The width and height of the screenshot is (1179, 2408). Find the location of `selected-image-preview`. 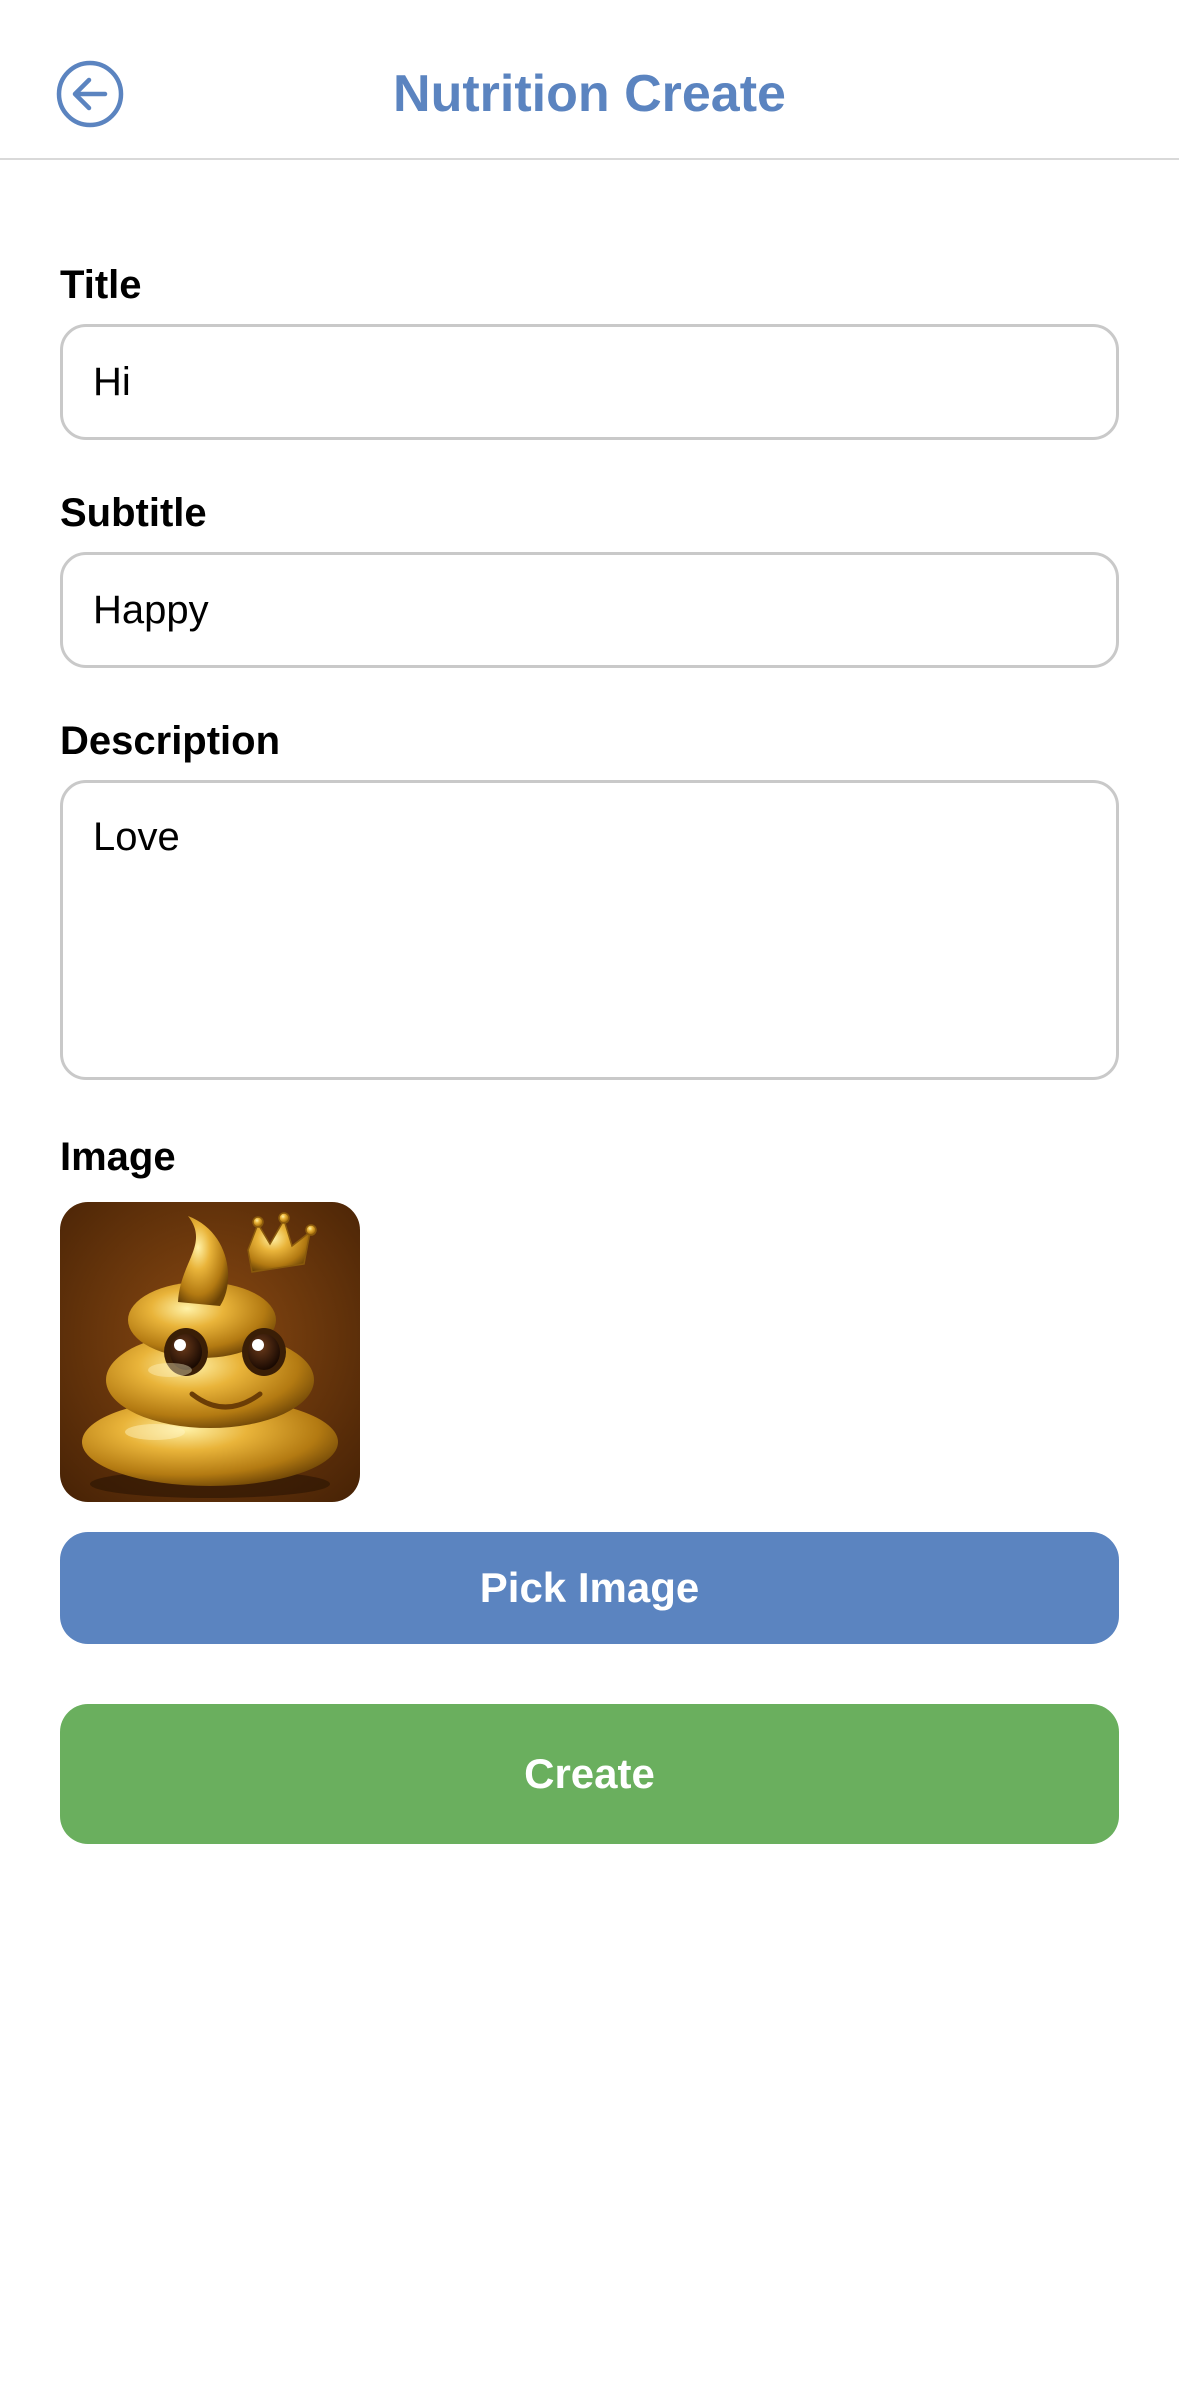

selected-image-preview is located at coordinates (210, 1352).